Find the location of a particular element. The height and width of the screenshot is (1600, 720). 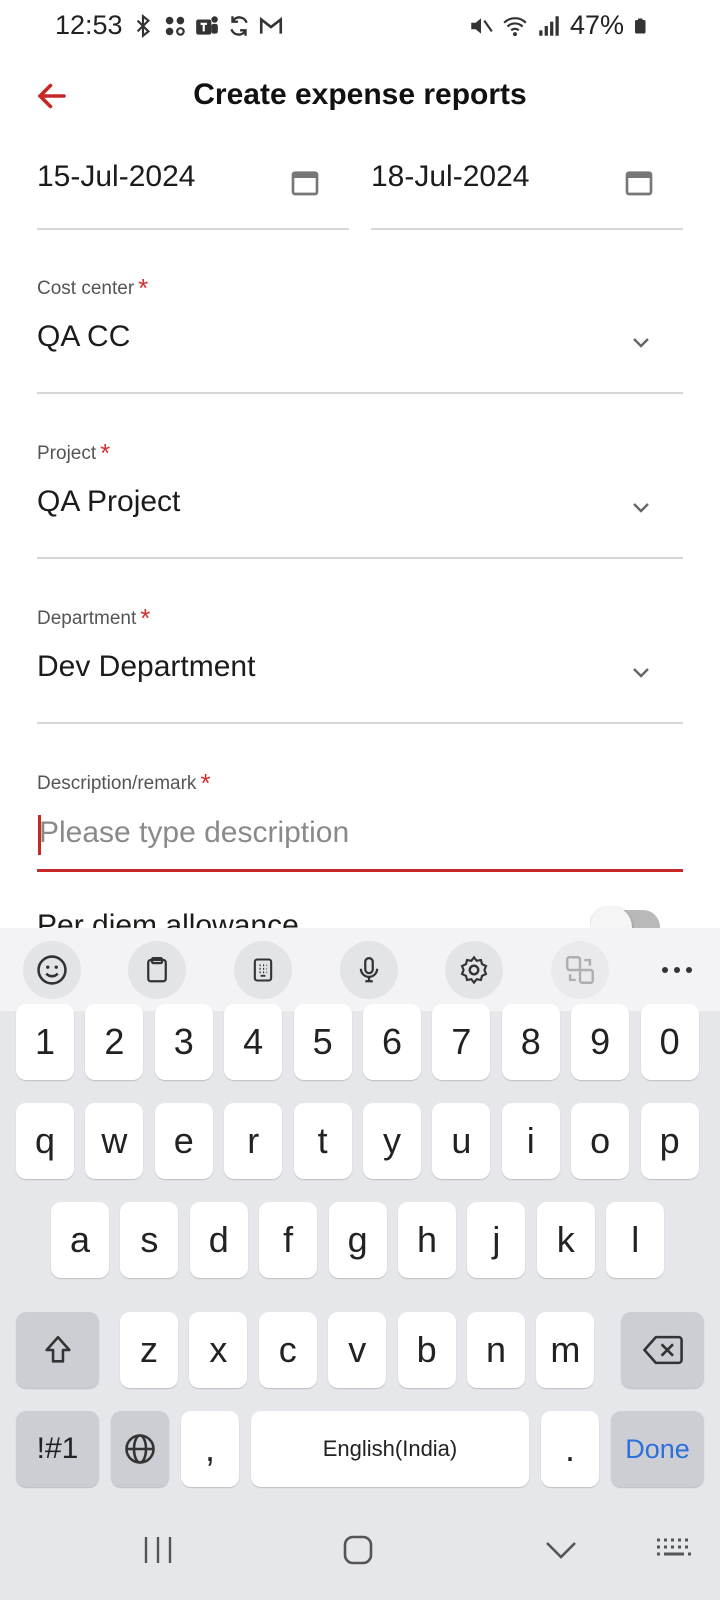

home-button is located at coordinates (358, 1550).